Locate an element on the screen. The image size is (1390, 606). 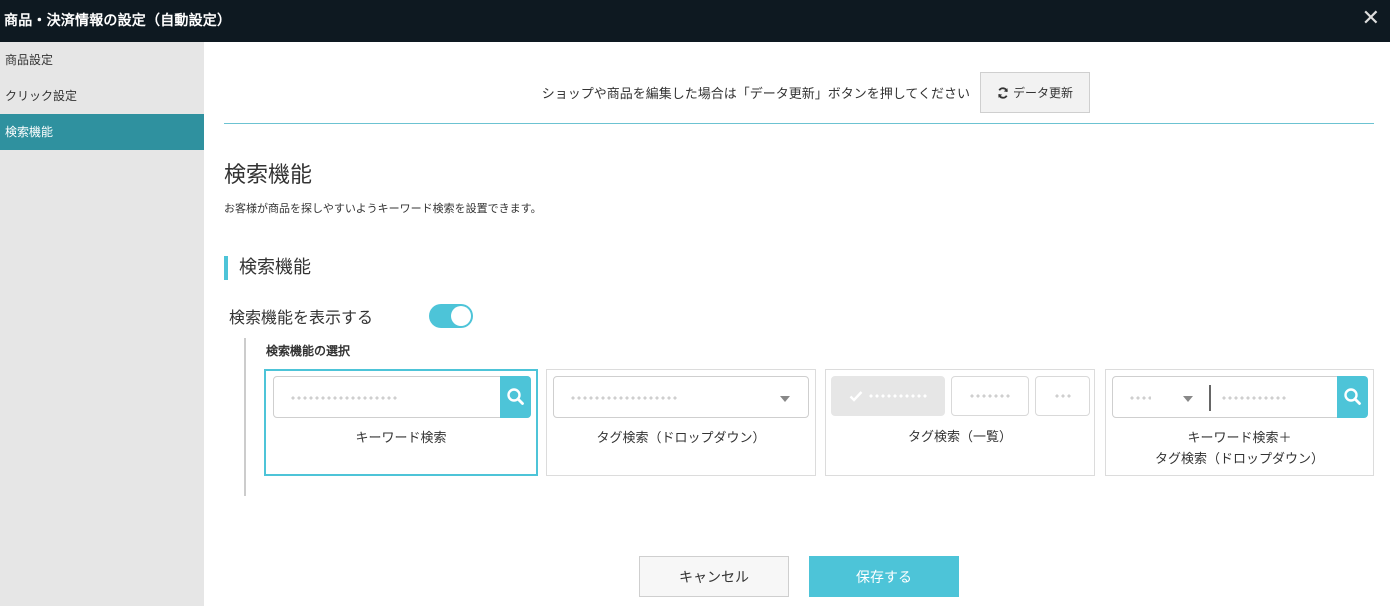
page-description: お客様が商品を探しやすいようキーワード検索を設置できます。 is located at coordinates (383, 208).